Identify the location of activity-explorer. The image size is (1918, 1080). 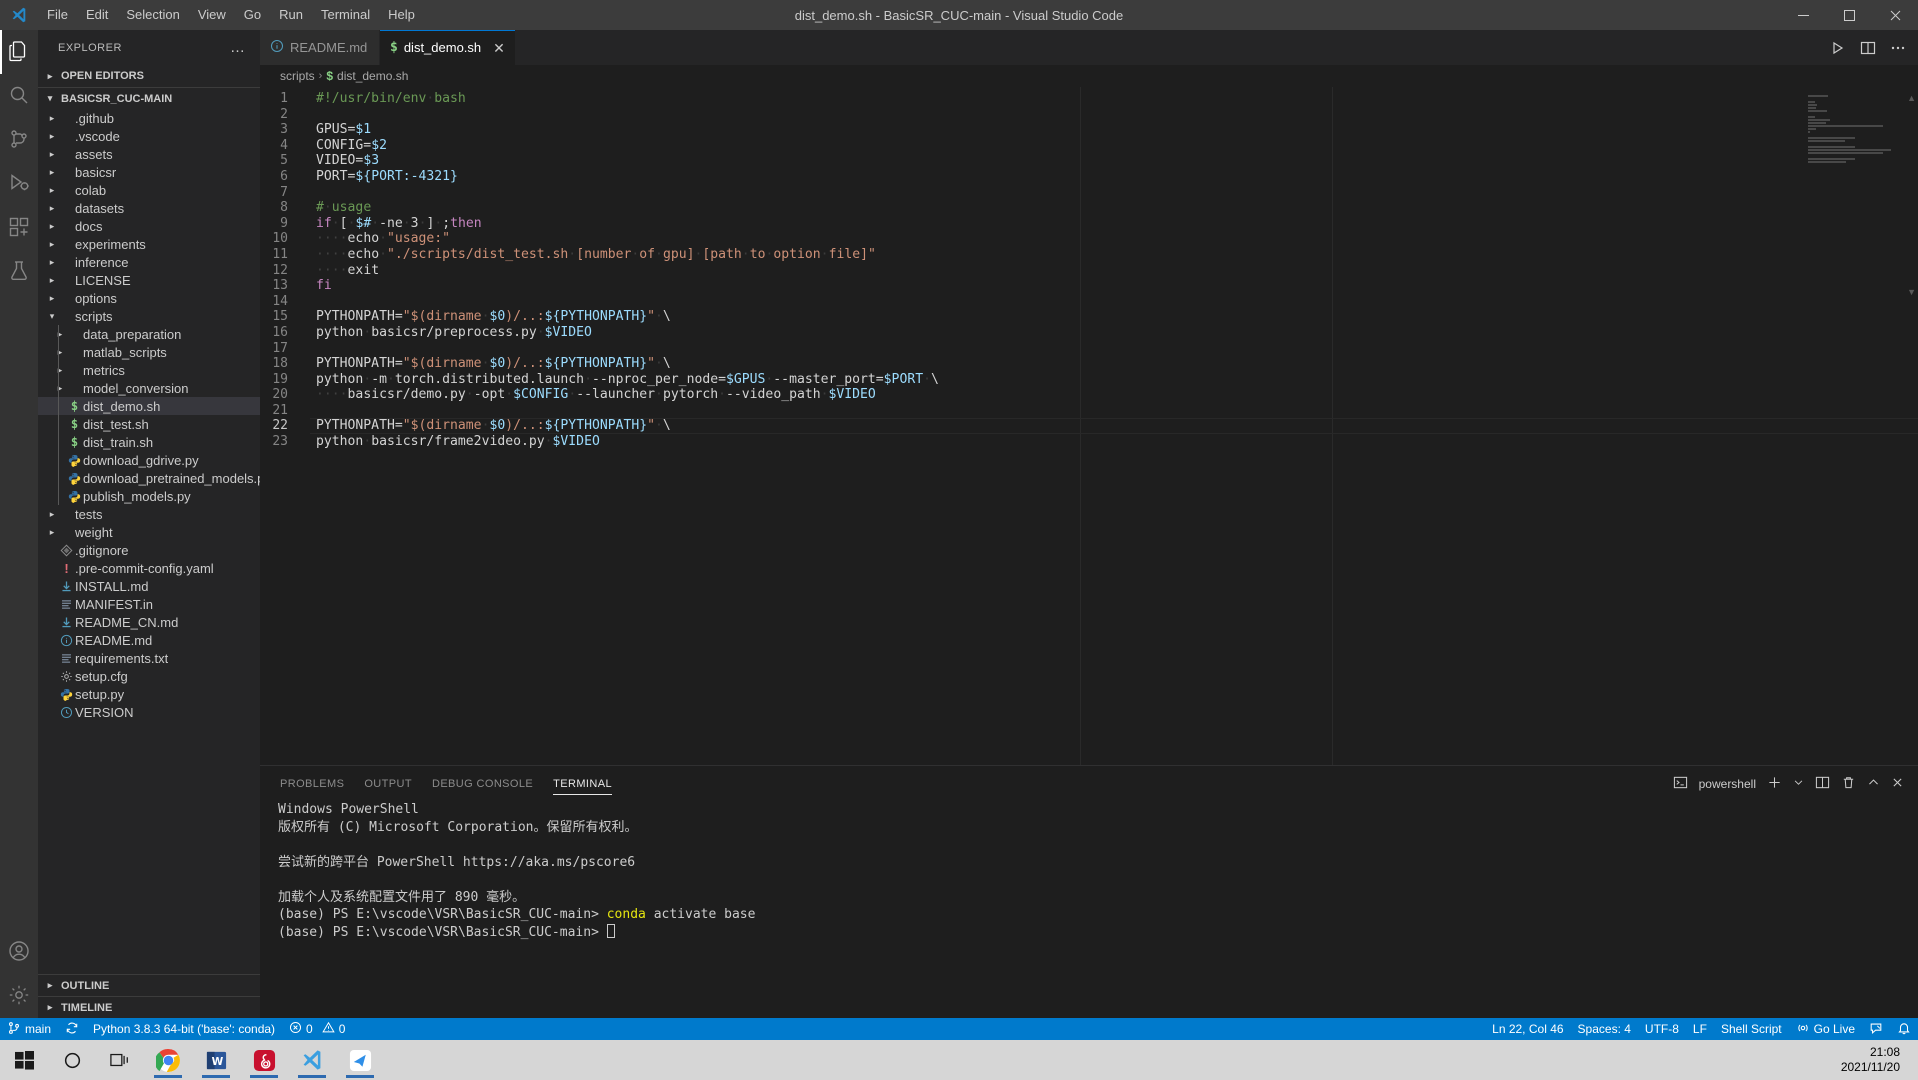
(19, 52).